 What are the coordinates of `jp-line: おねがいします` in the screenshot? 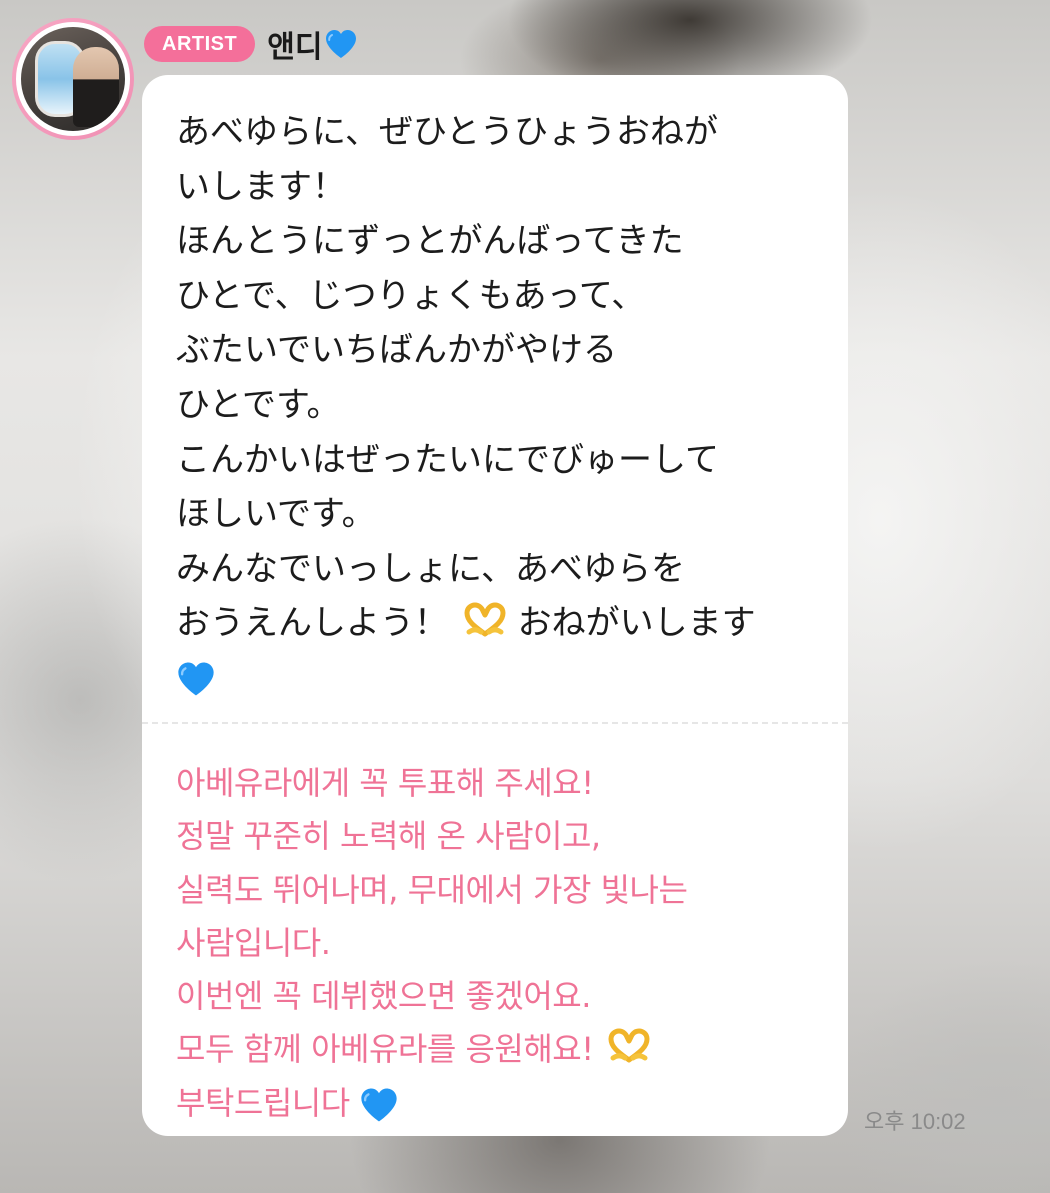 It's located at (636, 623).